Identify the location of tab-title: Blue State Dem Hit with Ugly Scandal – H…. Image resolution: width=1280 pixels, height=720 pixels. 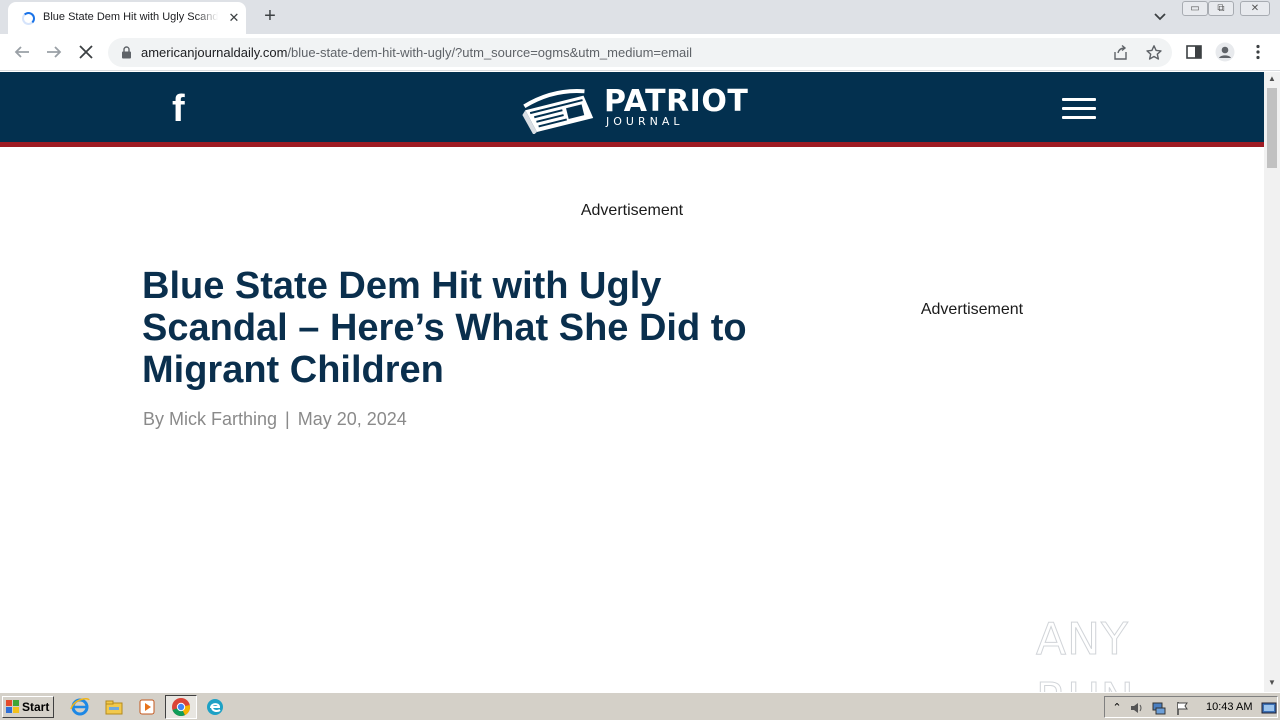
(130, 17).